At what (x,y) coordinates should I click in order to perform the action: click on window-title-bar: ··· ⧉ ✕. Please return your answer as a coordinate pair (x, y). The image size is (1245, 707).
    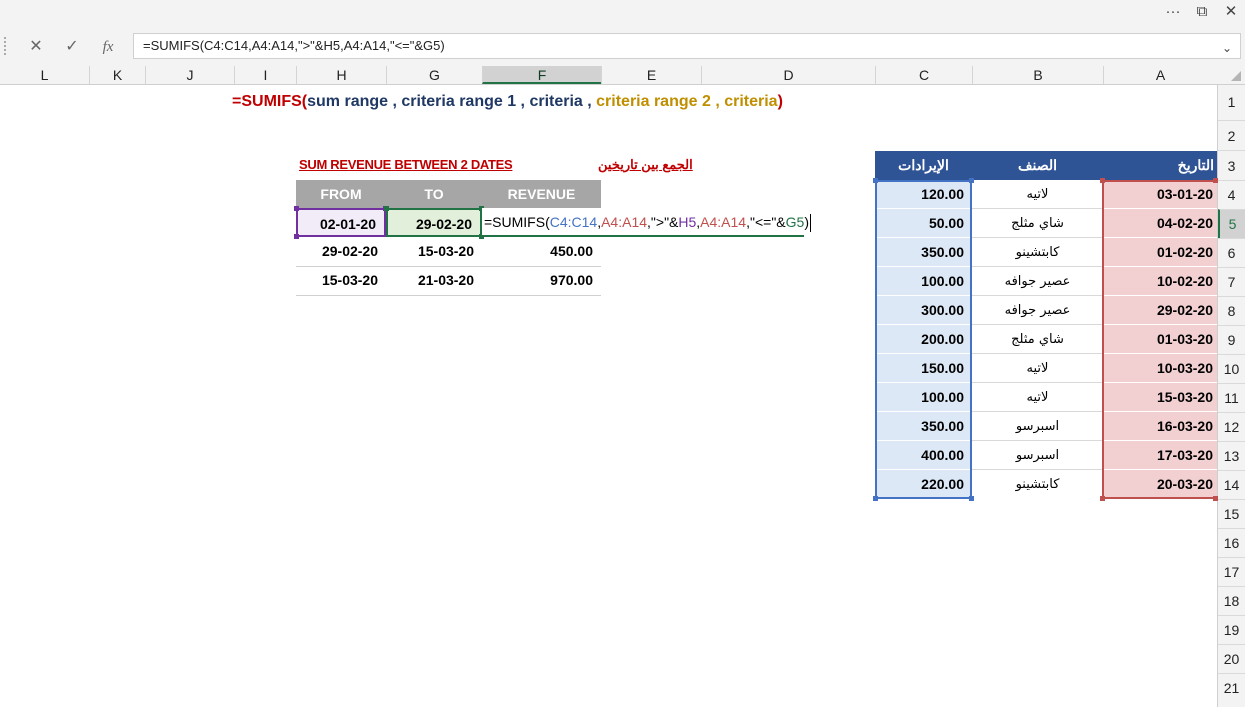
    Looking at the image, I should click on (622, 14).